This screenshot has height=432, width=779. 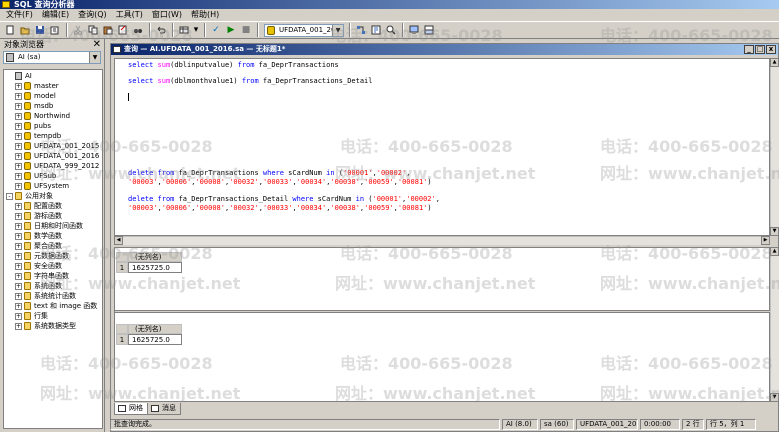 What do you see at coordinates (10, 30) in the screenshot?
I see `new-query-icon` at bounding box center [10, 30].